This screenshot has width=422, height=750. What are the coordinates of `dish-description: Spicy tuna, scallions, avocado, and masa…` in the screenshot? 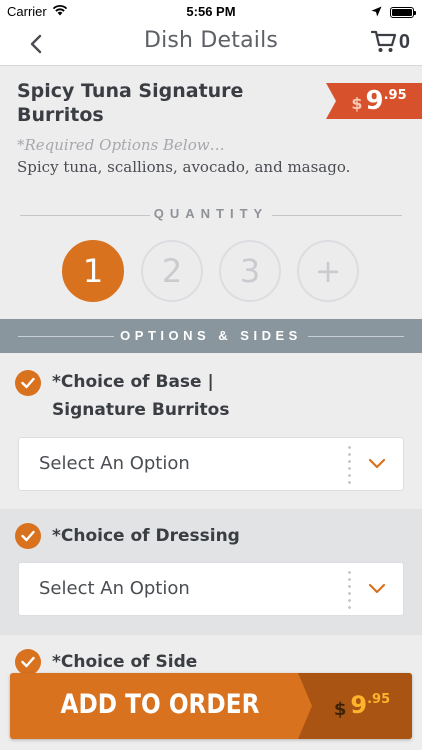 It's located at (184, 167).